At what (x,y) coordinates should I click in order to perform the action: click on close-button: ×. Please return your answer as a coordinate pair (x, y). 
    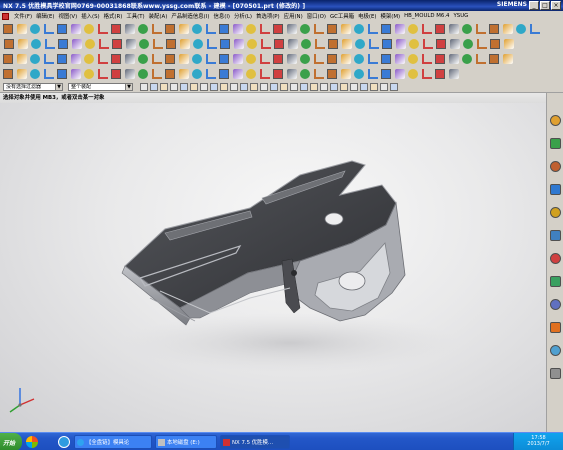
    Looking at the image, I should click on (556, 5).